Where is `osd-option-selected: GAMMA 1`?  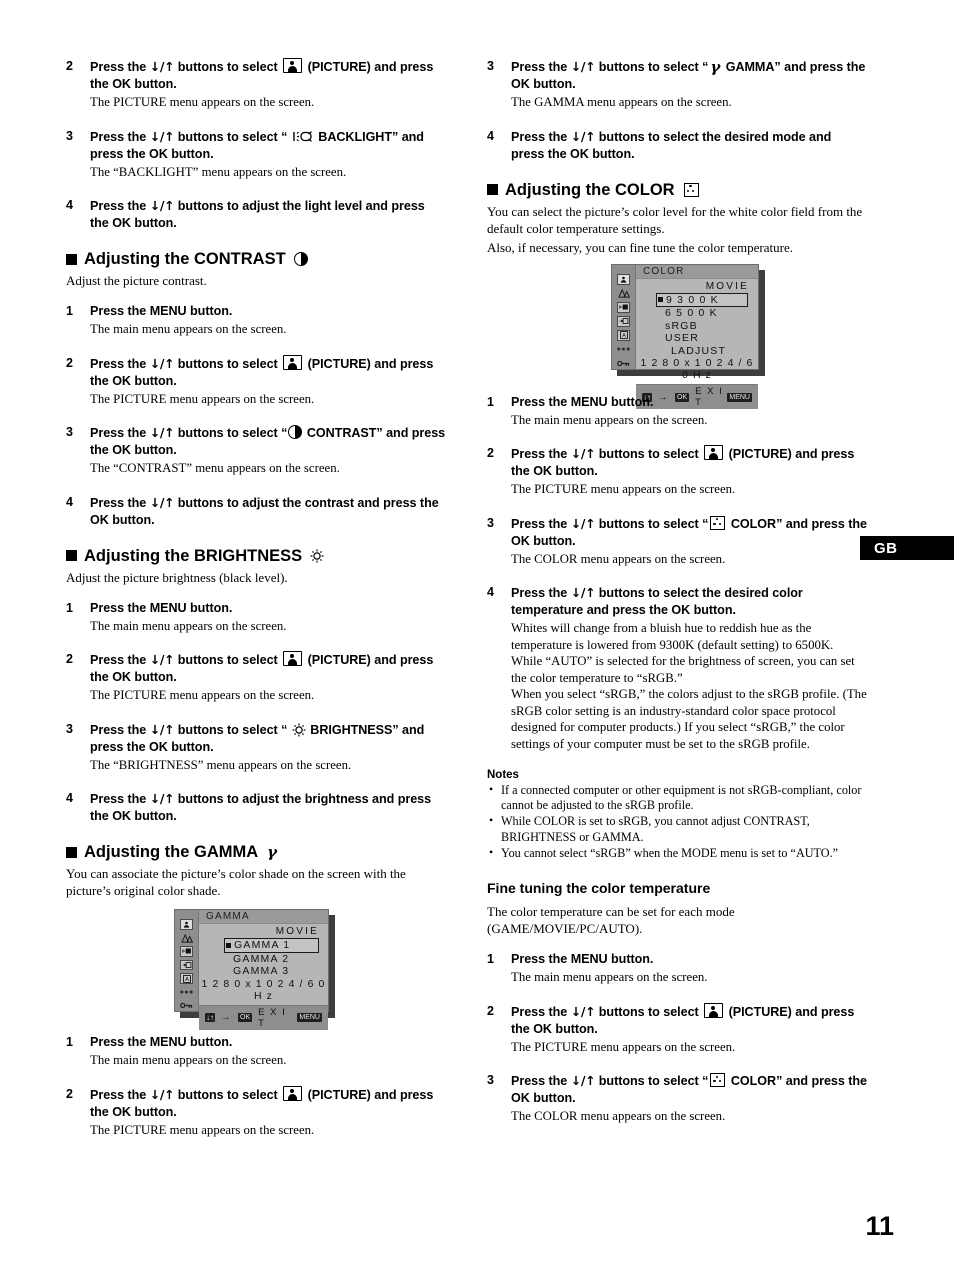 osd-option-selected: GAMMA 1 is located at coordinates (272, 945).